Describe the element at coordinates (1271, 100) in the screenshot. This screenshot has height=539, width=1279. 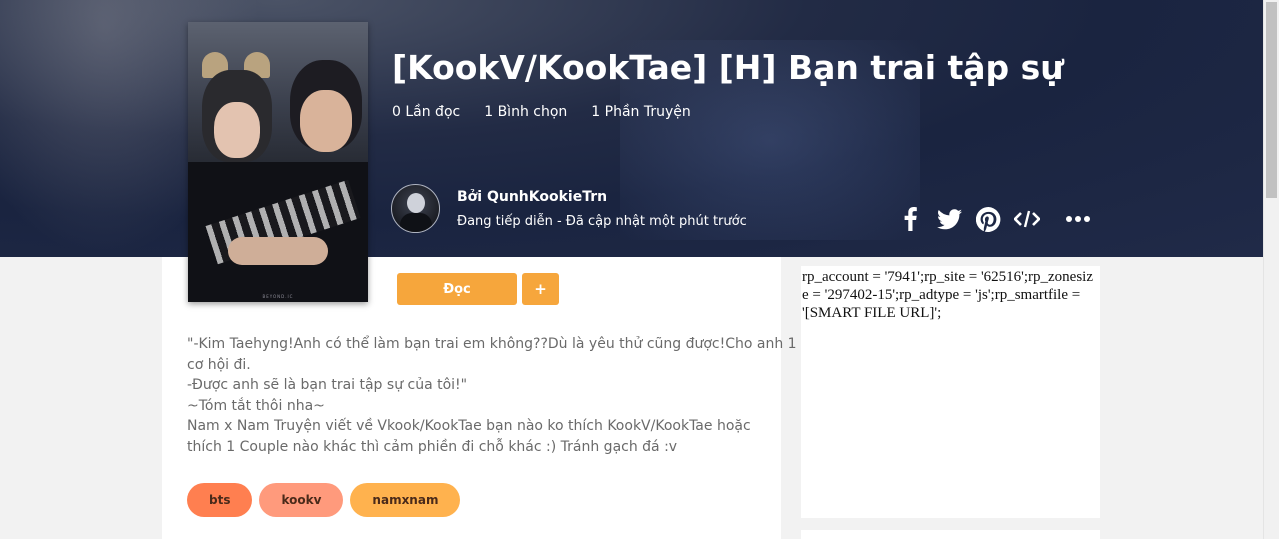
I see `scrollbar-thumb` at that location.